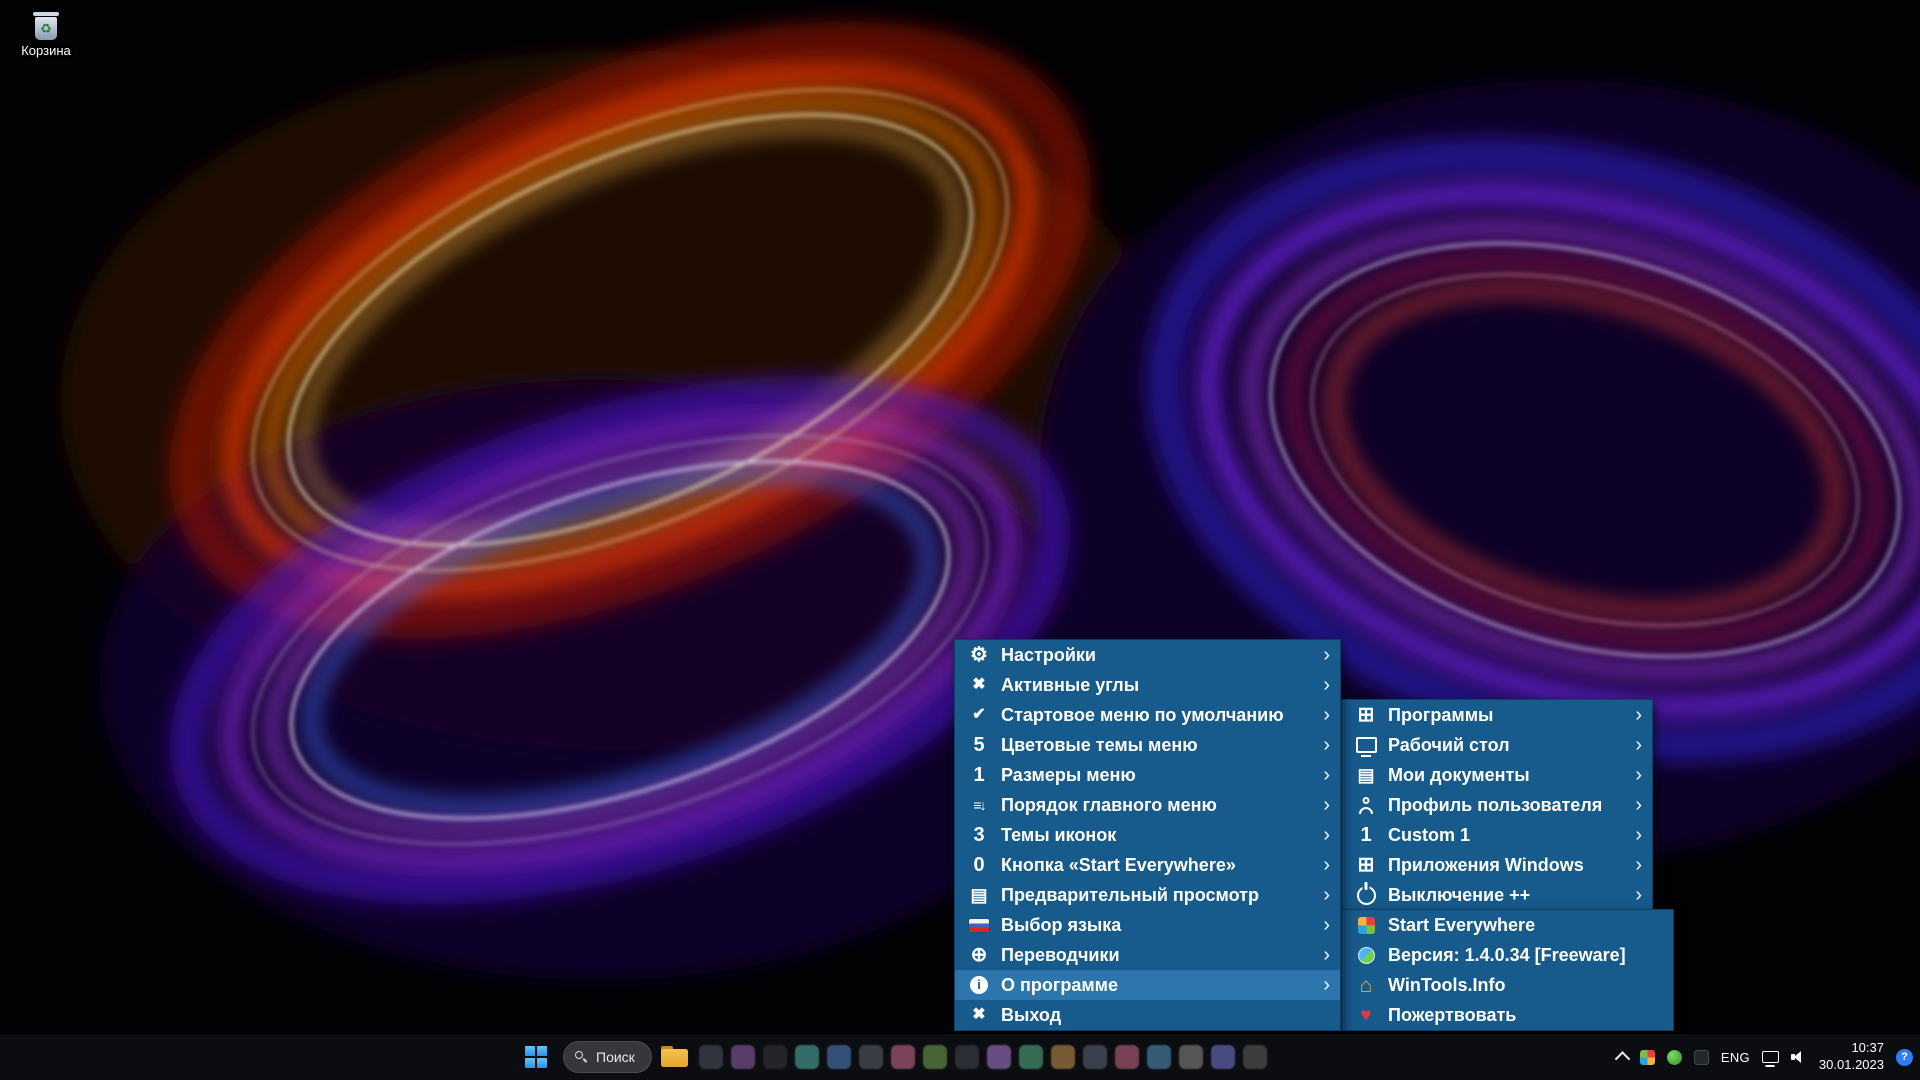 The height and width of the screenshot is (1080, 1920). Describe the element at coordinates (1147, 925) in the screenshot. I see `menu-item-language: Выбор языка ›` at that location.